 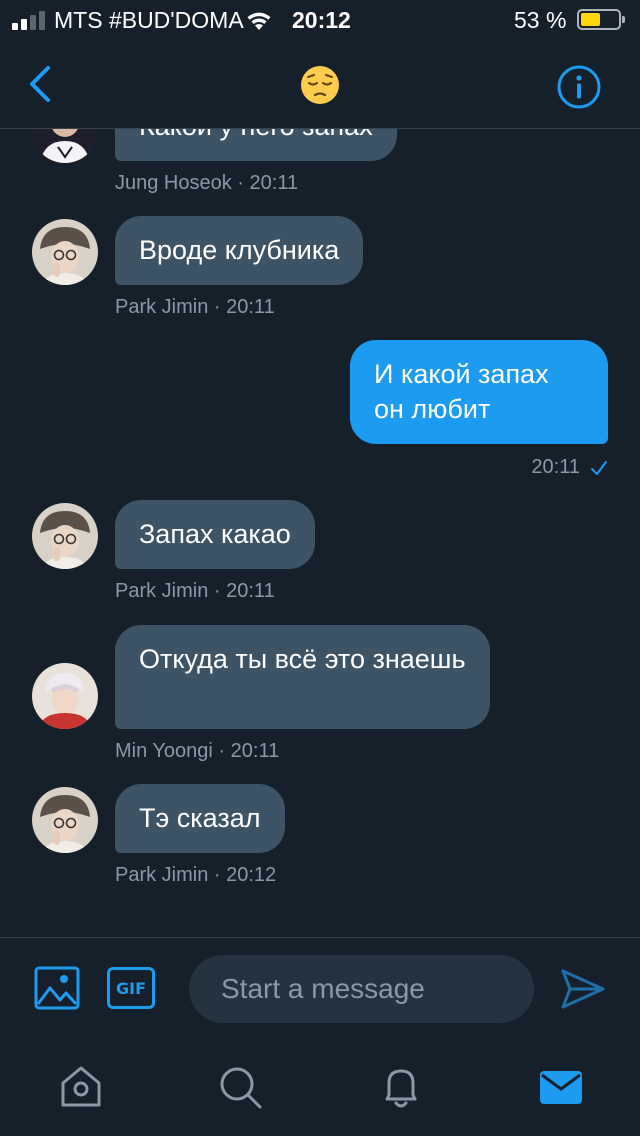 I want to click on bottom-tab-bar, so click(x=320, y=1086).